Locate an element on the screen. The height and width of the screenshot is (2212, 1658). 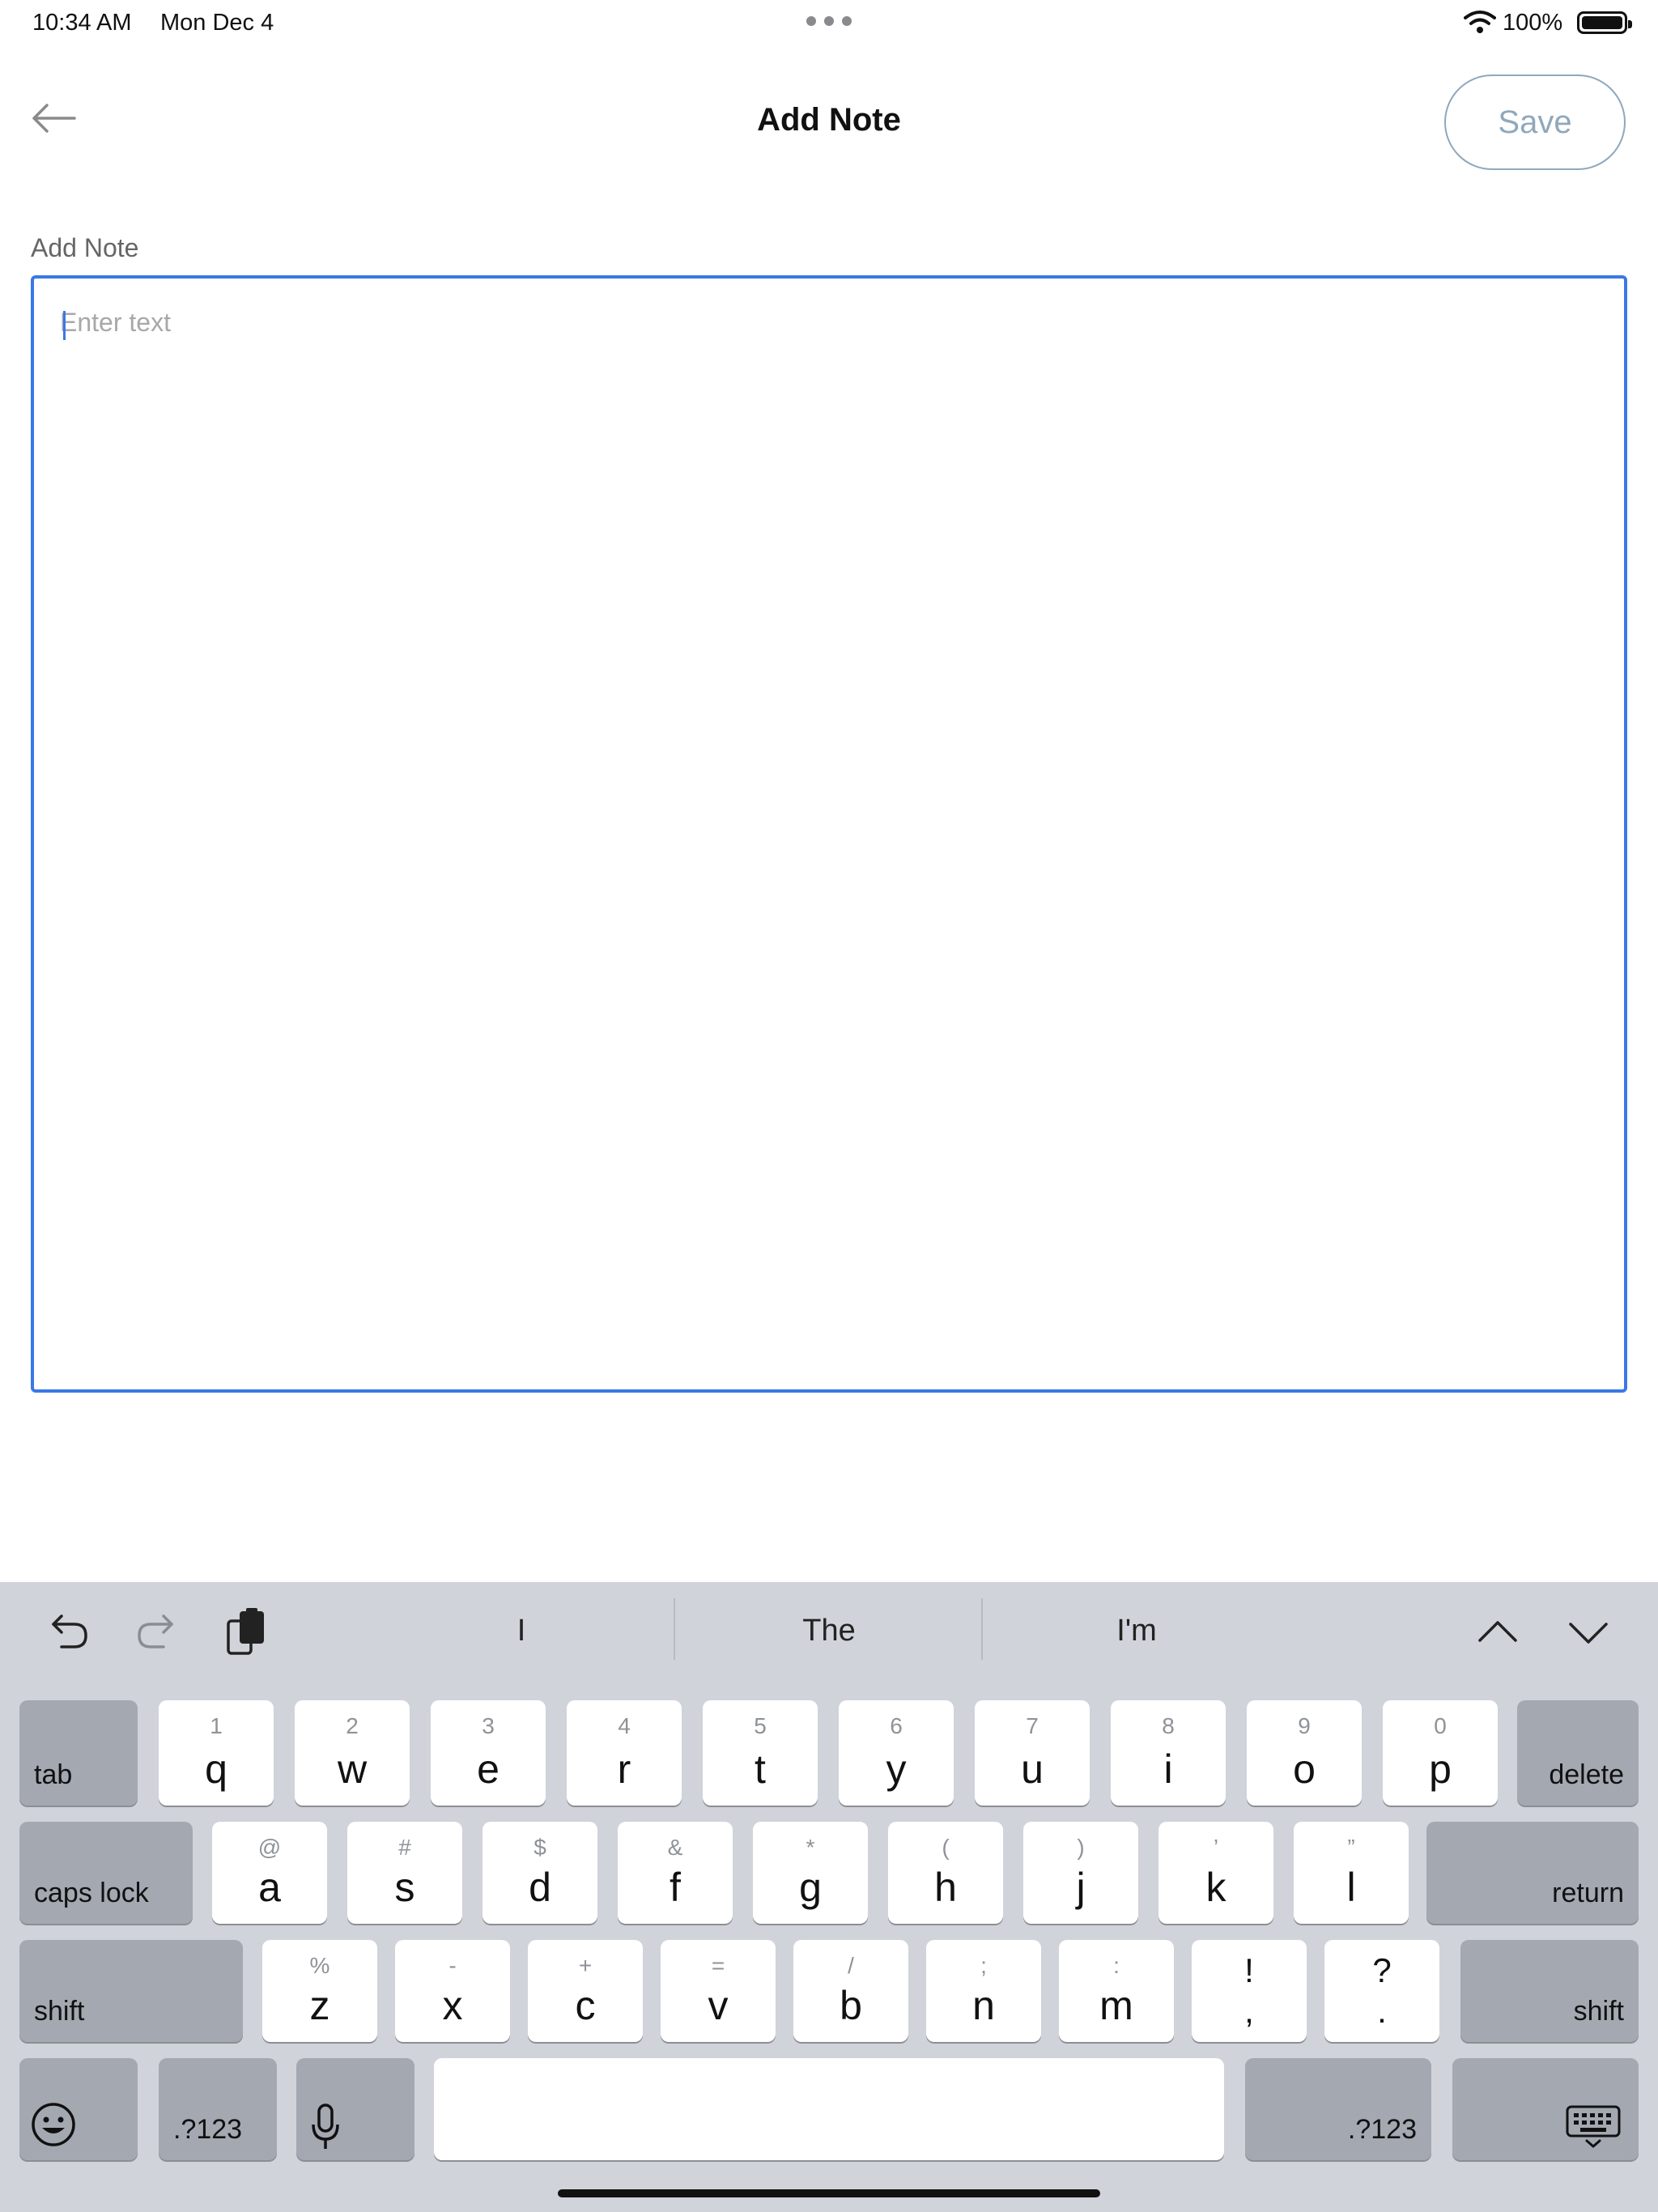
clipboard-icon is located at coordinates (248, 1632).